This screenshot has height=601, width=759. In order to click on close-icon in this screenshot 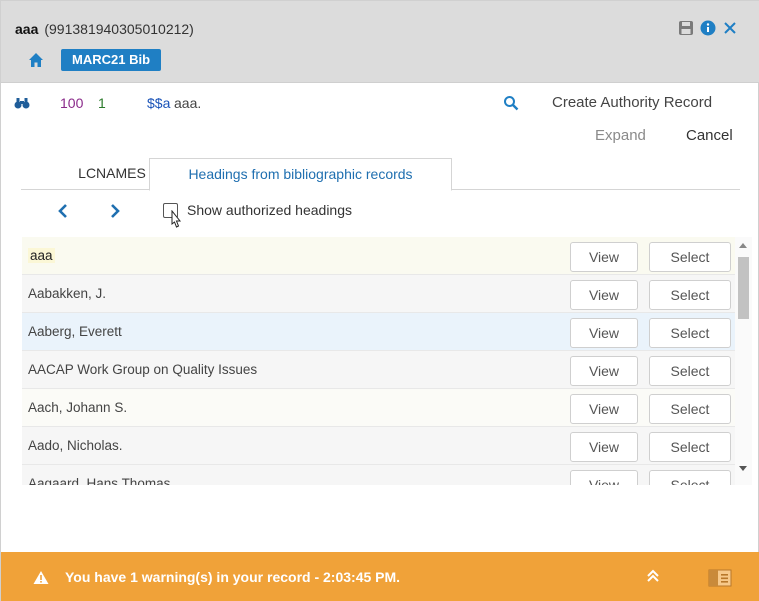, I will do `click(730, 28)`.